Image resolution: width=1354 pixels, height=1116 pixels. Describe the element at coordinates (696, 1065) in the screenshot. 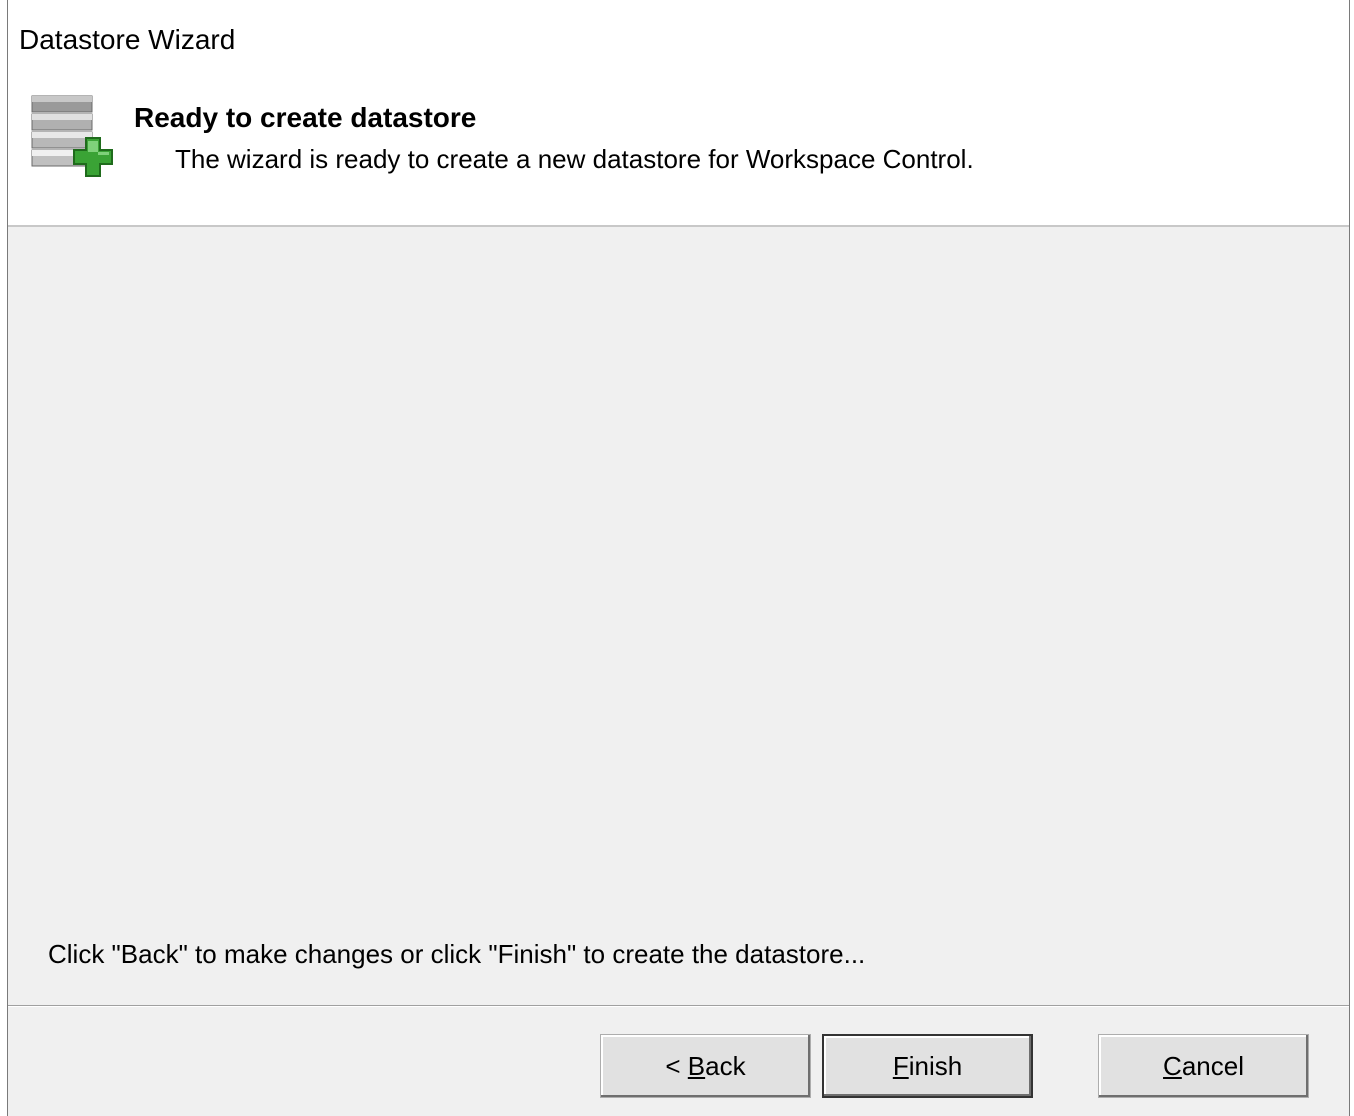

I see `back-button-mnemonic: B` at that location.